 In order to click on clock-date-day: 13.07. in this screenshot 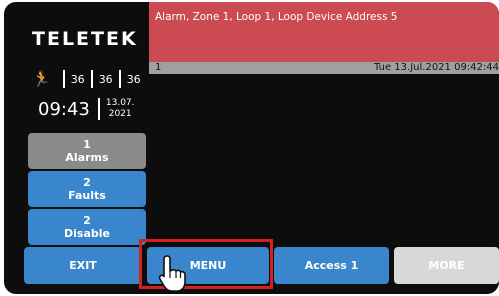, I will do `click(120, 103)`.